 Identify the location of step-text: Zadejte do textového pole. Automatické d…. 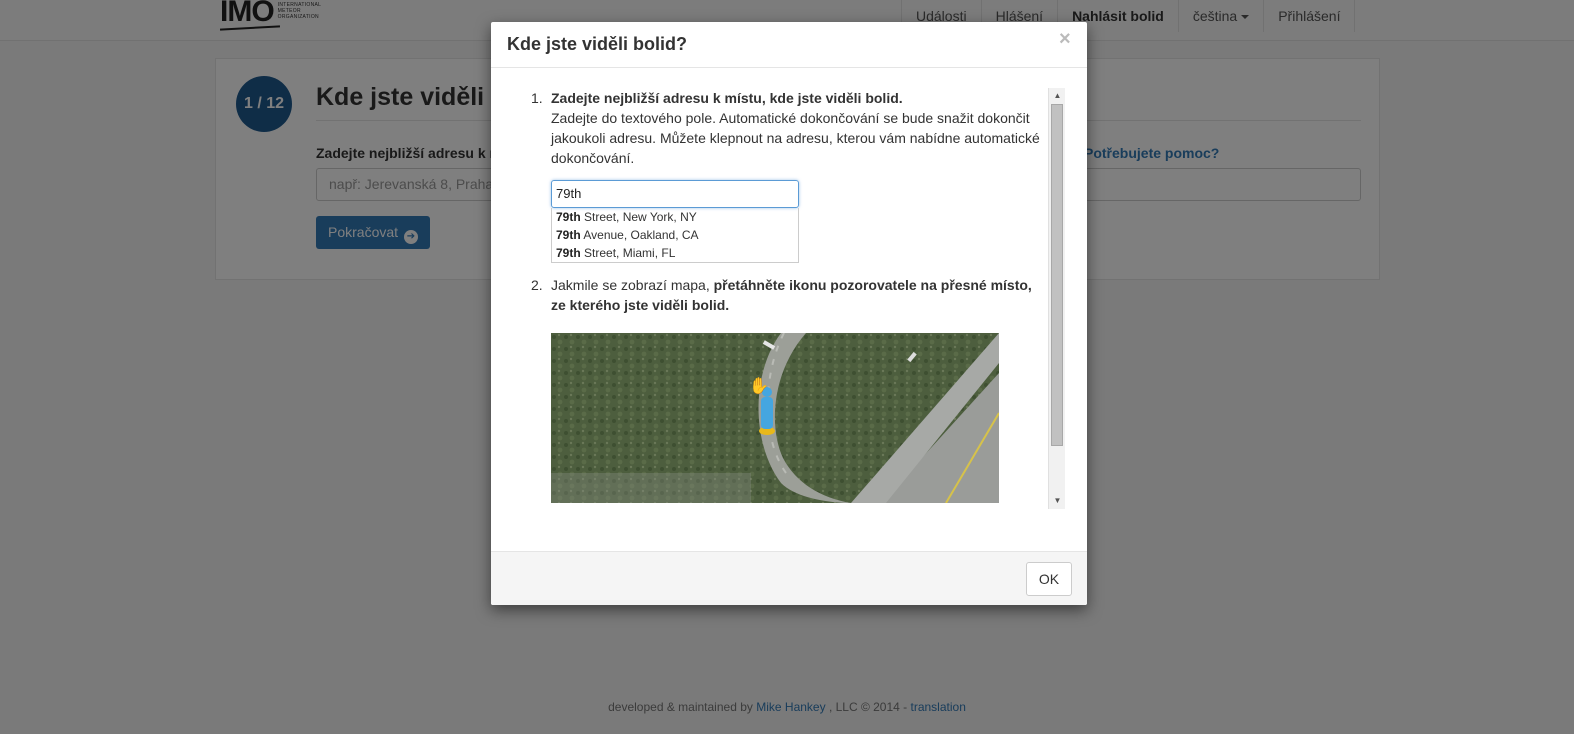
(795, 138).